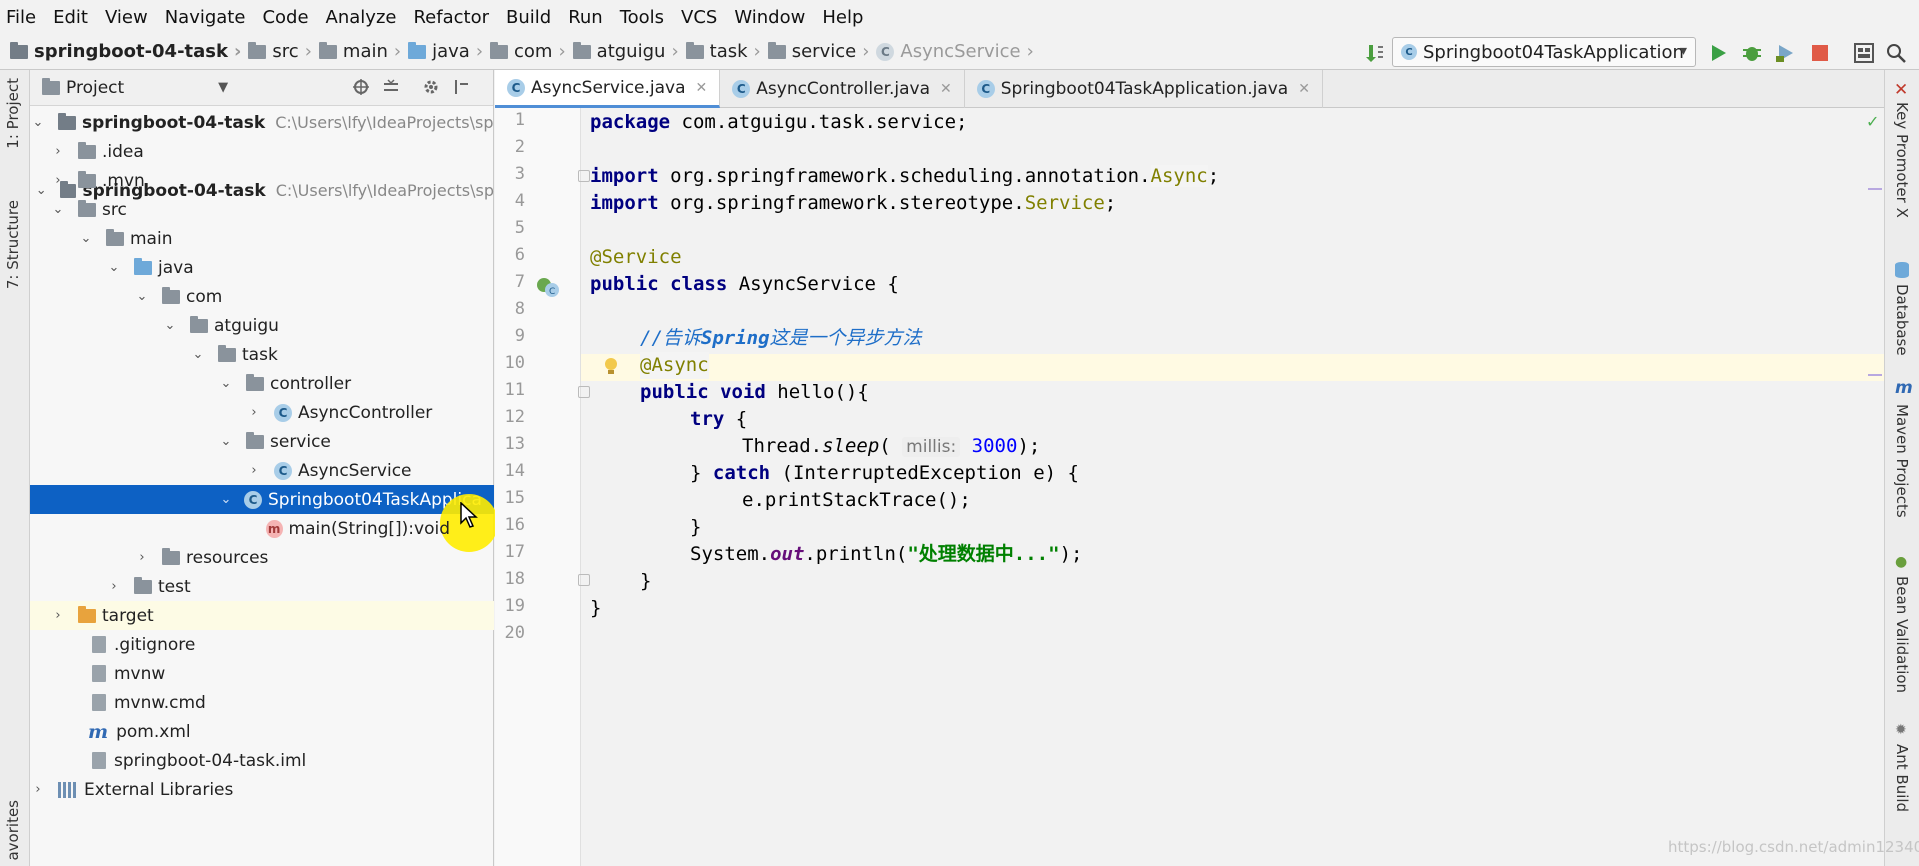  What do you see at coordinates (205, 17) in the screenshot?
I see `menu-navigate: Navigate` at bounding box center [205, 17].